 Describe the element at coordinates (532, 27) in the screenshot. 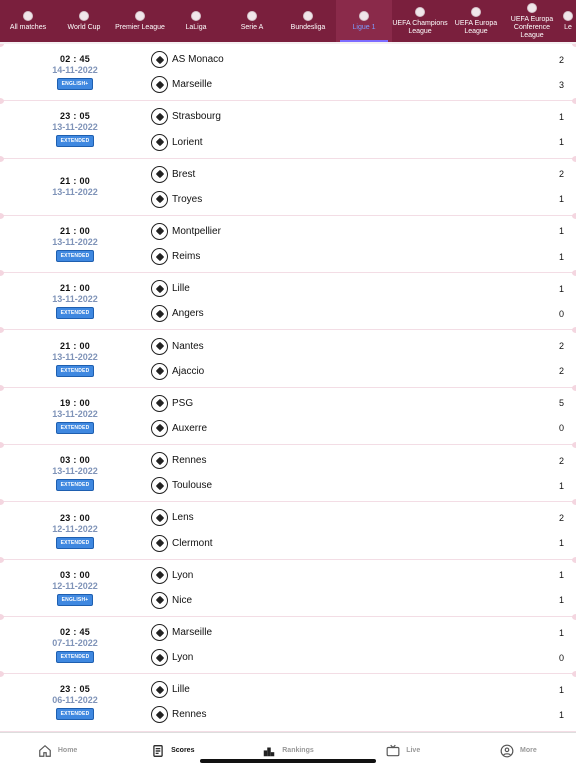

I see `category-label: UEFA Europa Conference League` at that location.